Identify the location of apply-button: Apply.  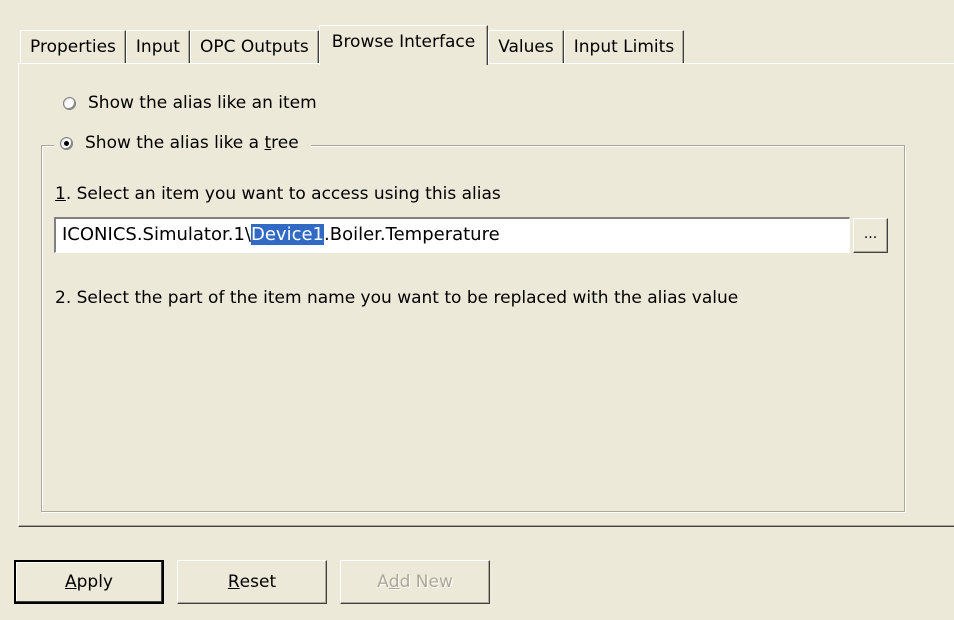
(89, 582).